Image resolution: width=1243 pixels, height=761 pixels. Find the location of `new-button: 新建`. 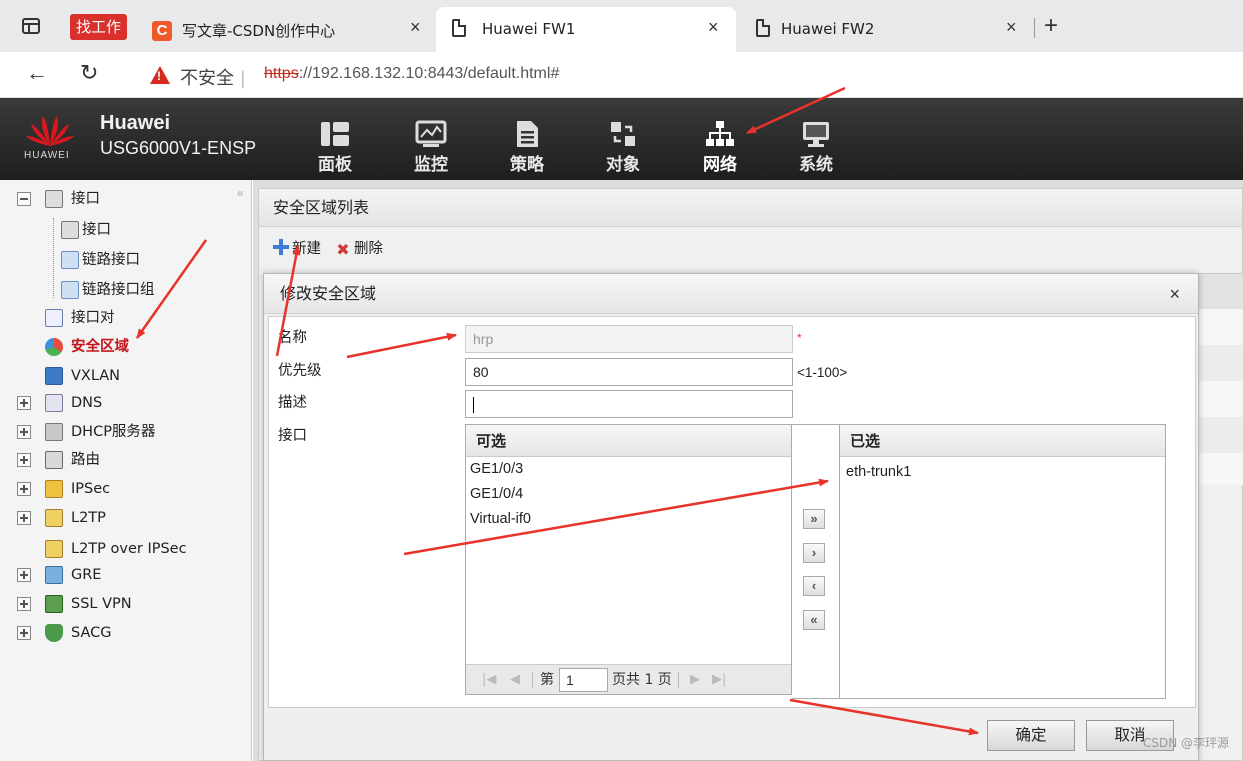

new-button: 新建 is located at coordinates (297, 247).